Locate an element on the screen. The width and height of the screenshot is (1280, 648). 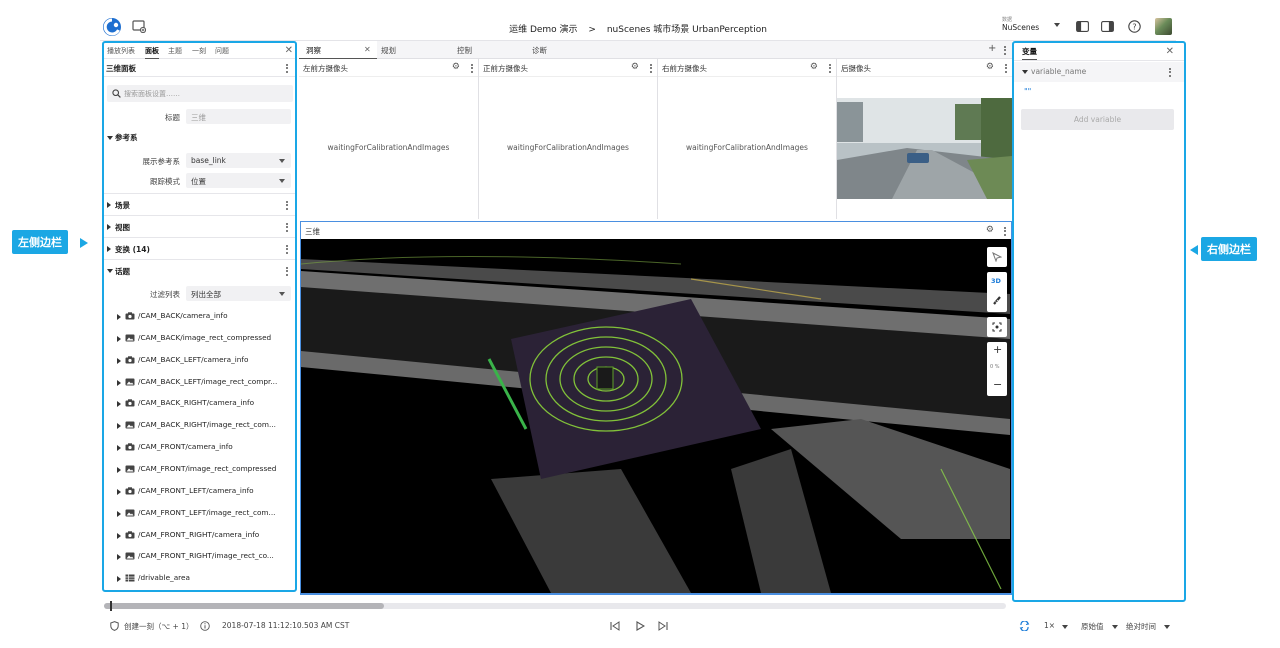
playback-timeline is located at coordinates (555, 606).